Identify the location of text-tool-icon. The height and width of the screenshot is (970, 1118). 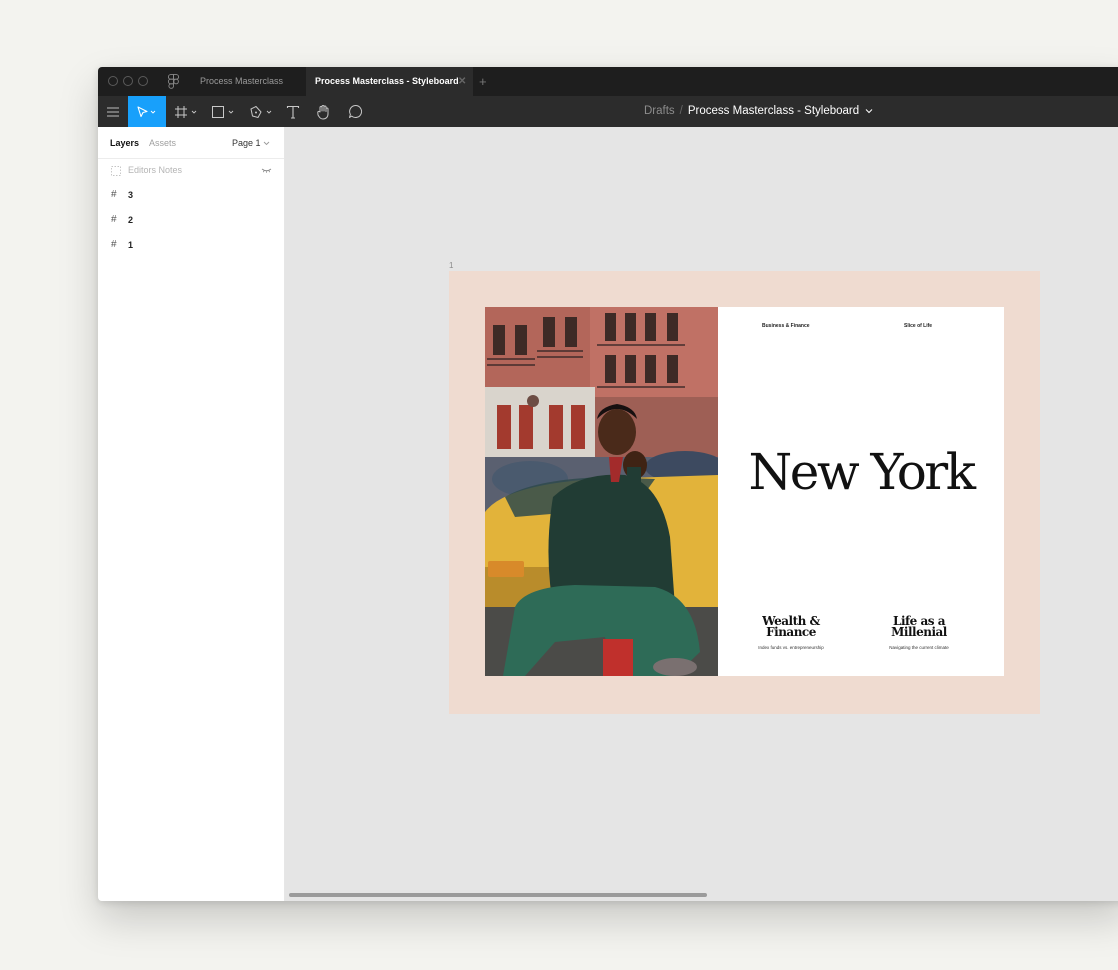
(293, 112).